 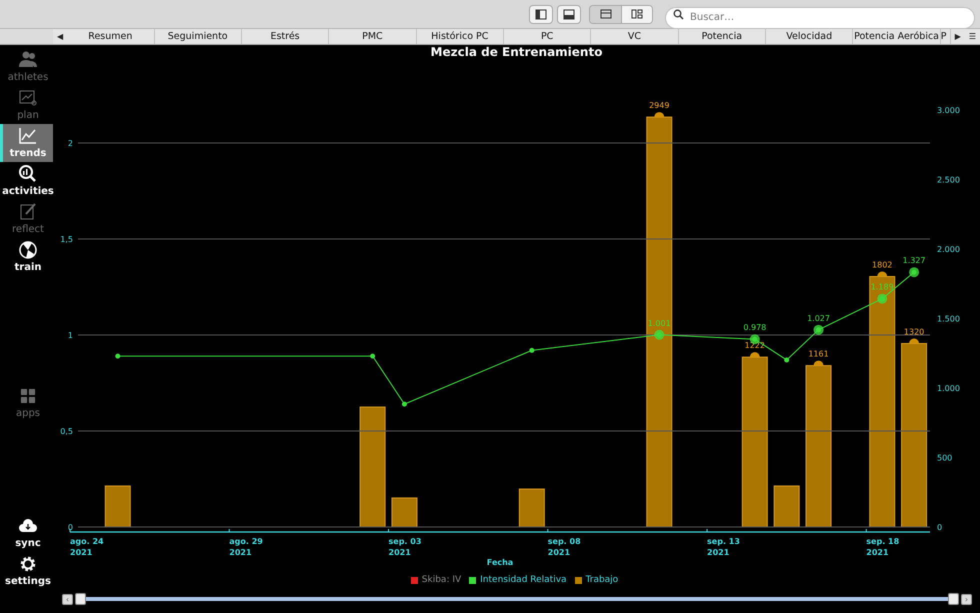 What do you see at coordinates (948, 388) in the screenshot?
I see `axis-tick-label: 1.000` at bounding box center [948, 388].